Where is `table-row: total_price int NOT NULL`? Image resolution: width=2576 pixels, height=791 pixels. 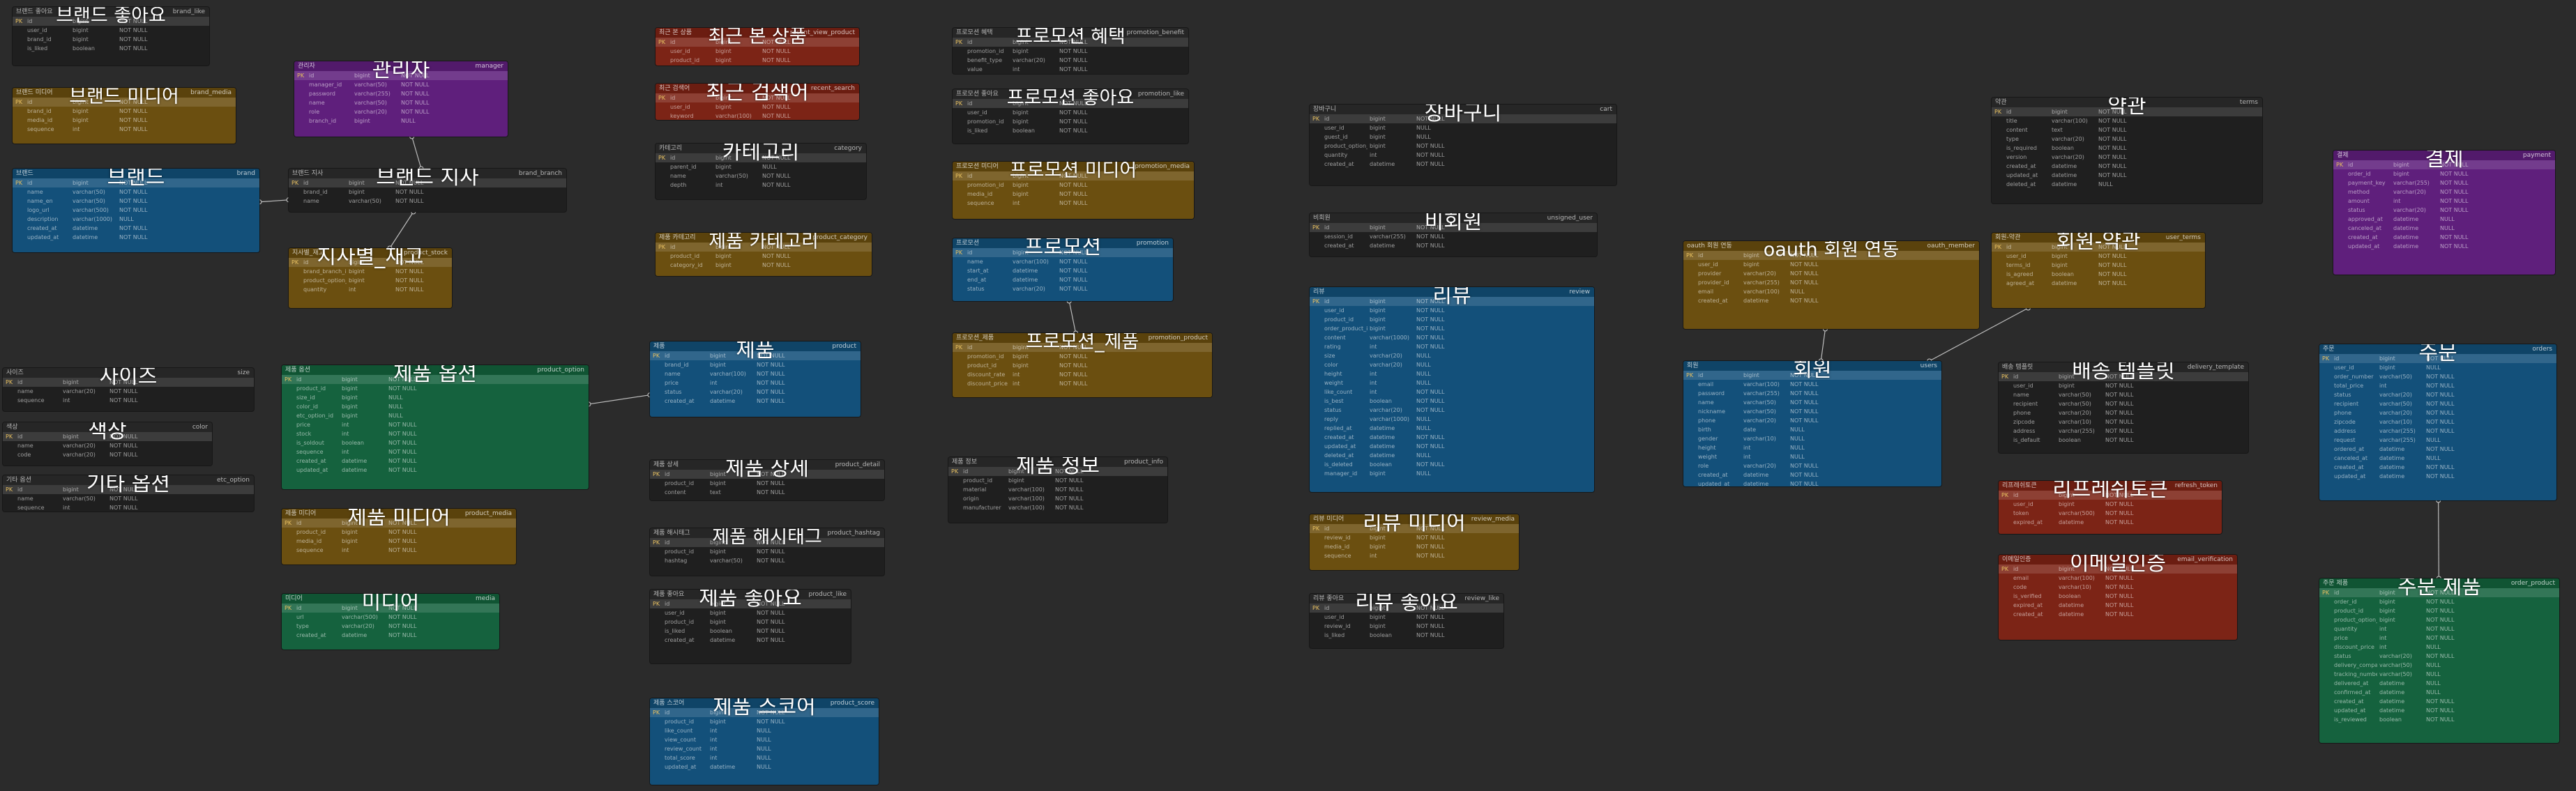 table-row: total_price int NOT NULL is located at coordinates (2437, 385).